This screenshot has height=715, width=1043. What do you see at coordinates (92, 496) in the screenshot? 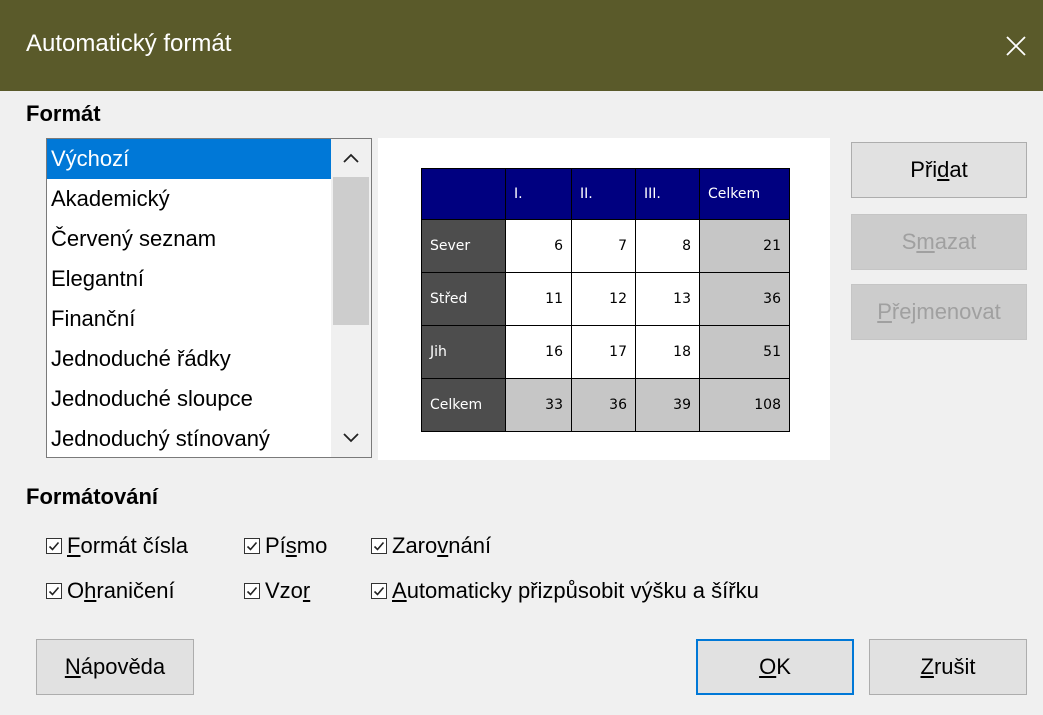
I see `formatting-section-label: Formátování` at bounding box center [92, 496].